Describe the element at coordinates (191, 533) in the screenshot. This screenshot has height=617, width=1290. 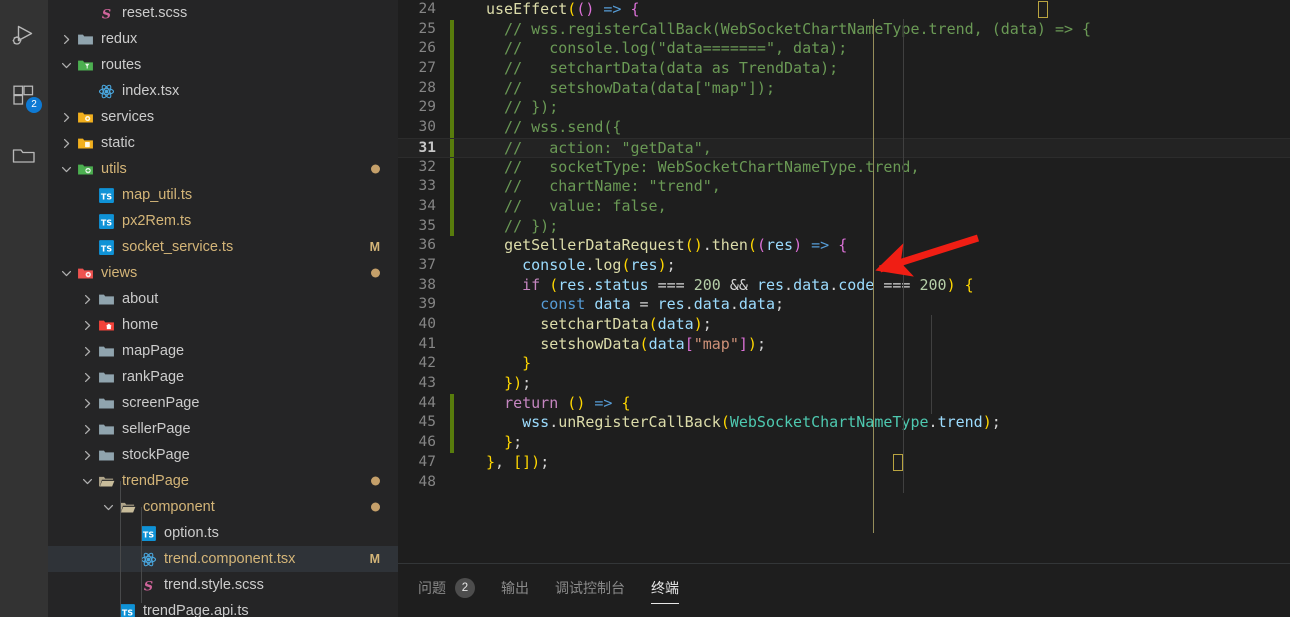
I see `tree-item-label: option.ts` at that location.